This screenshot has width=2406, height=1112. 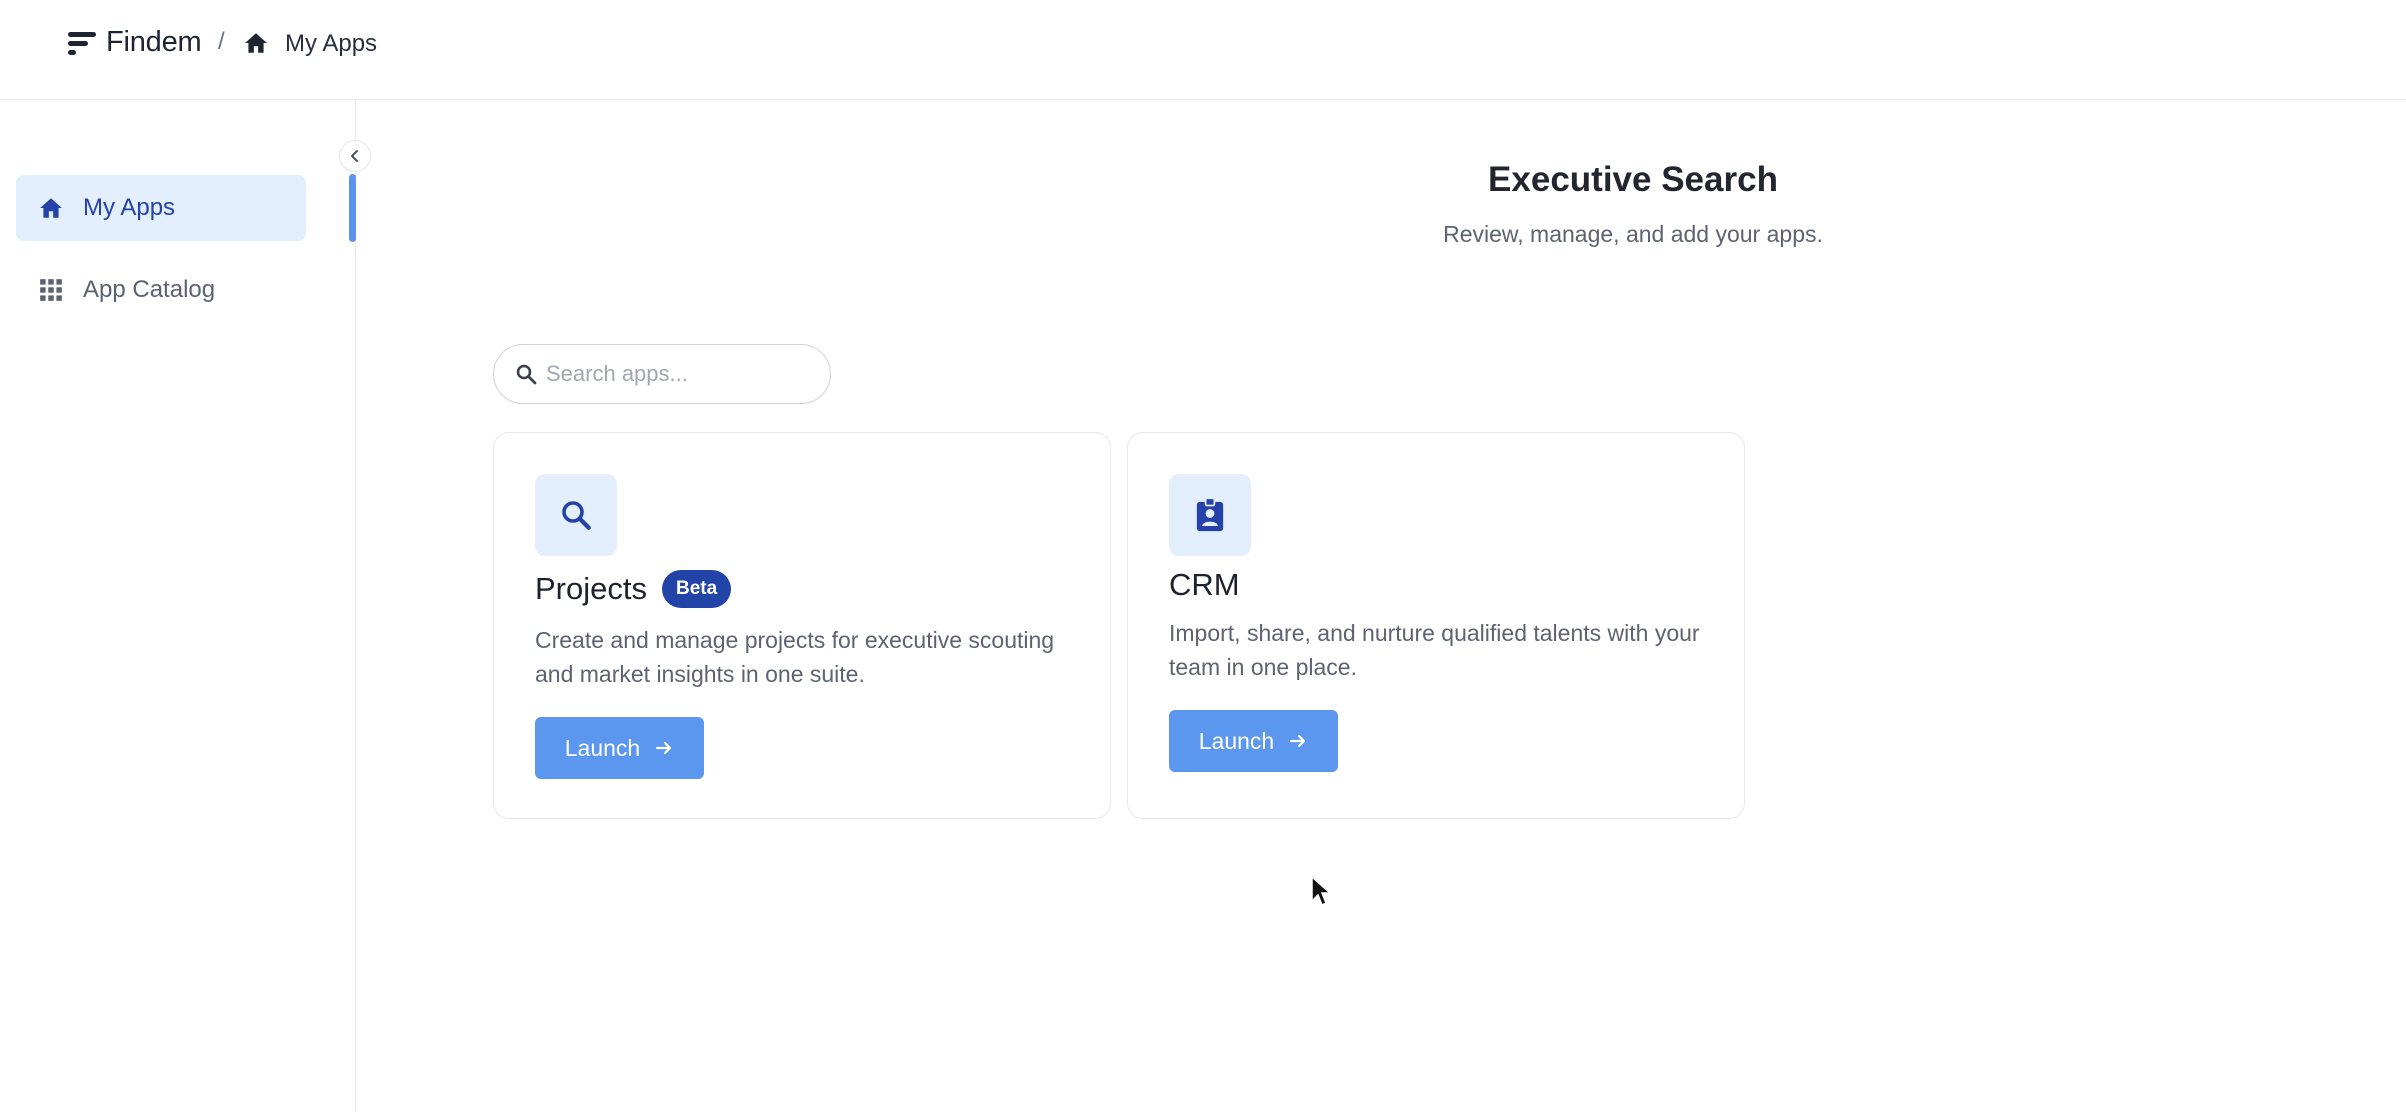 I want to click on sidebar, so click(x=178, y=606).